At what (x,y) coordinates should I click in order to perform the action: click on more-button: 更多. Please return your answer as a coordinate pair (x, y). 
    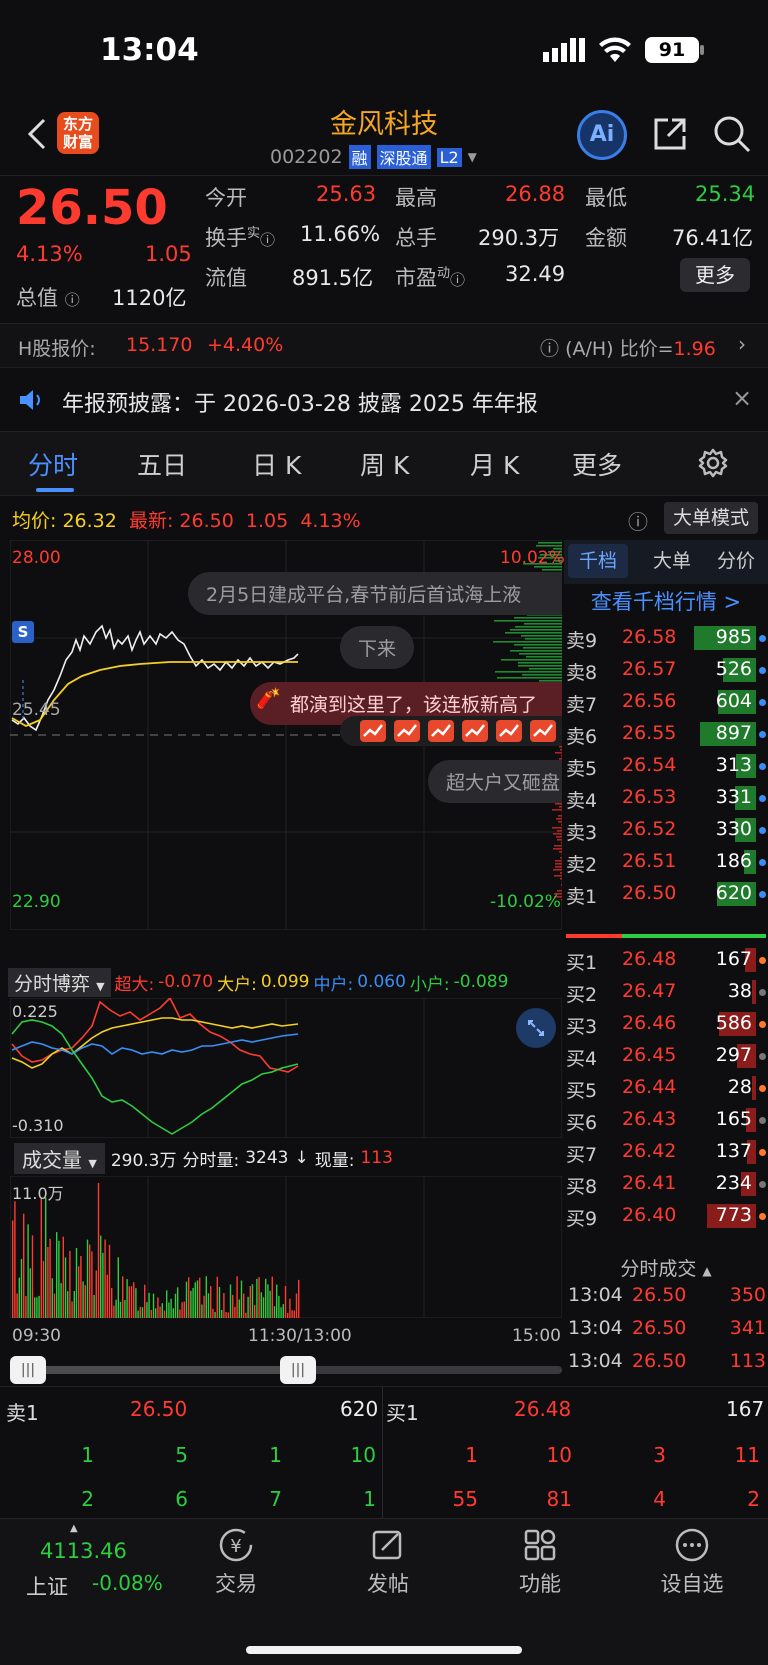
    Looking at the image, I should click on (715, 275).